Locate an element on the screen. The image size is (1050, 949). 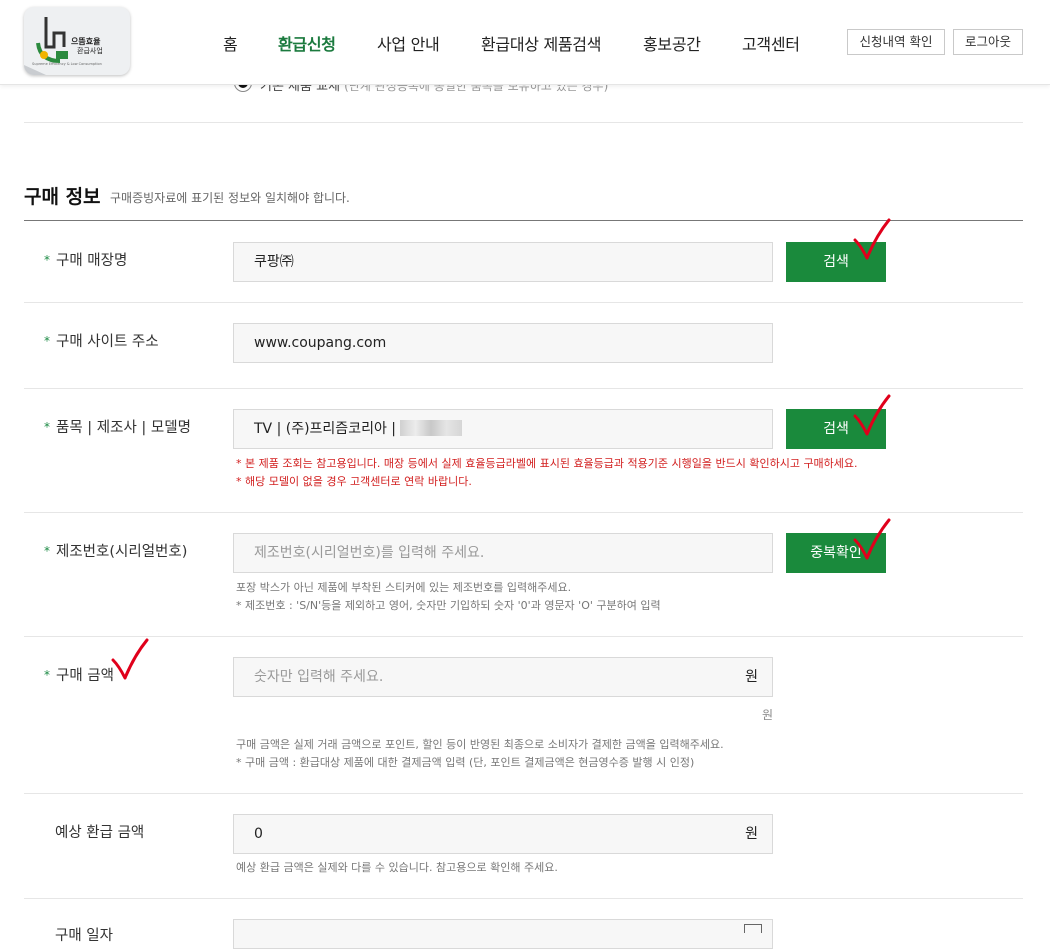
nav-product-search: 환급대상 제품검색 is located at coordinates (541, 43).